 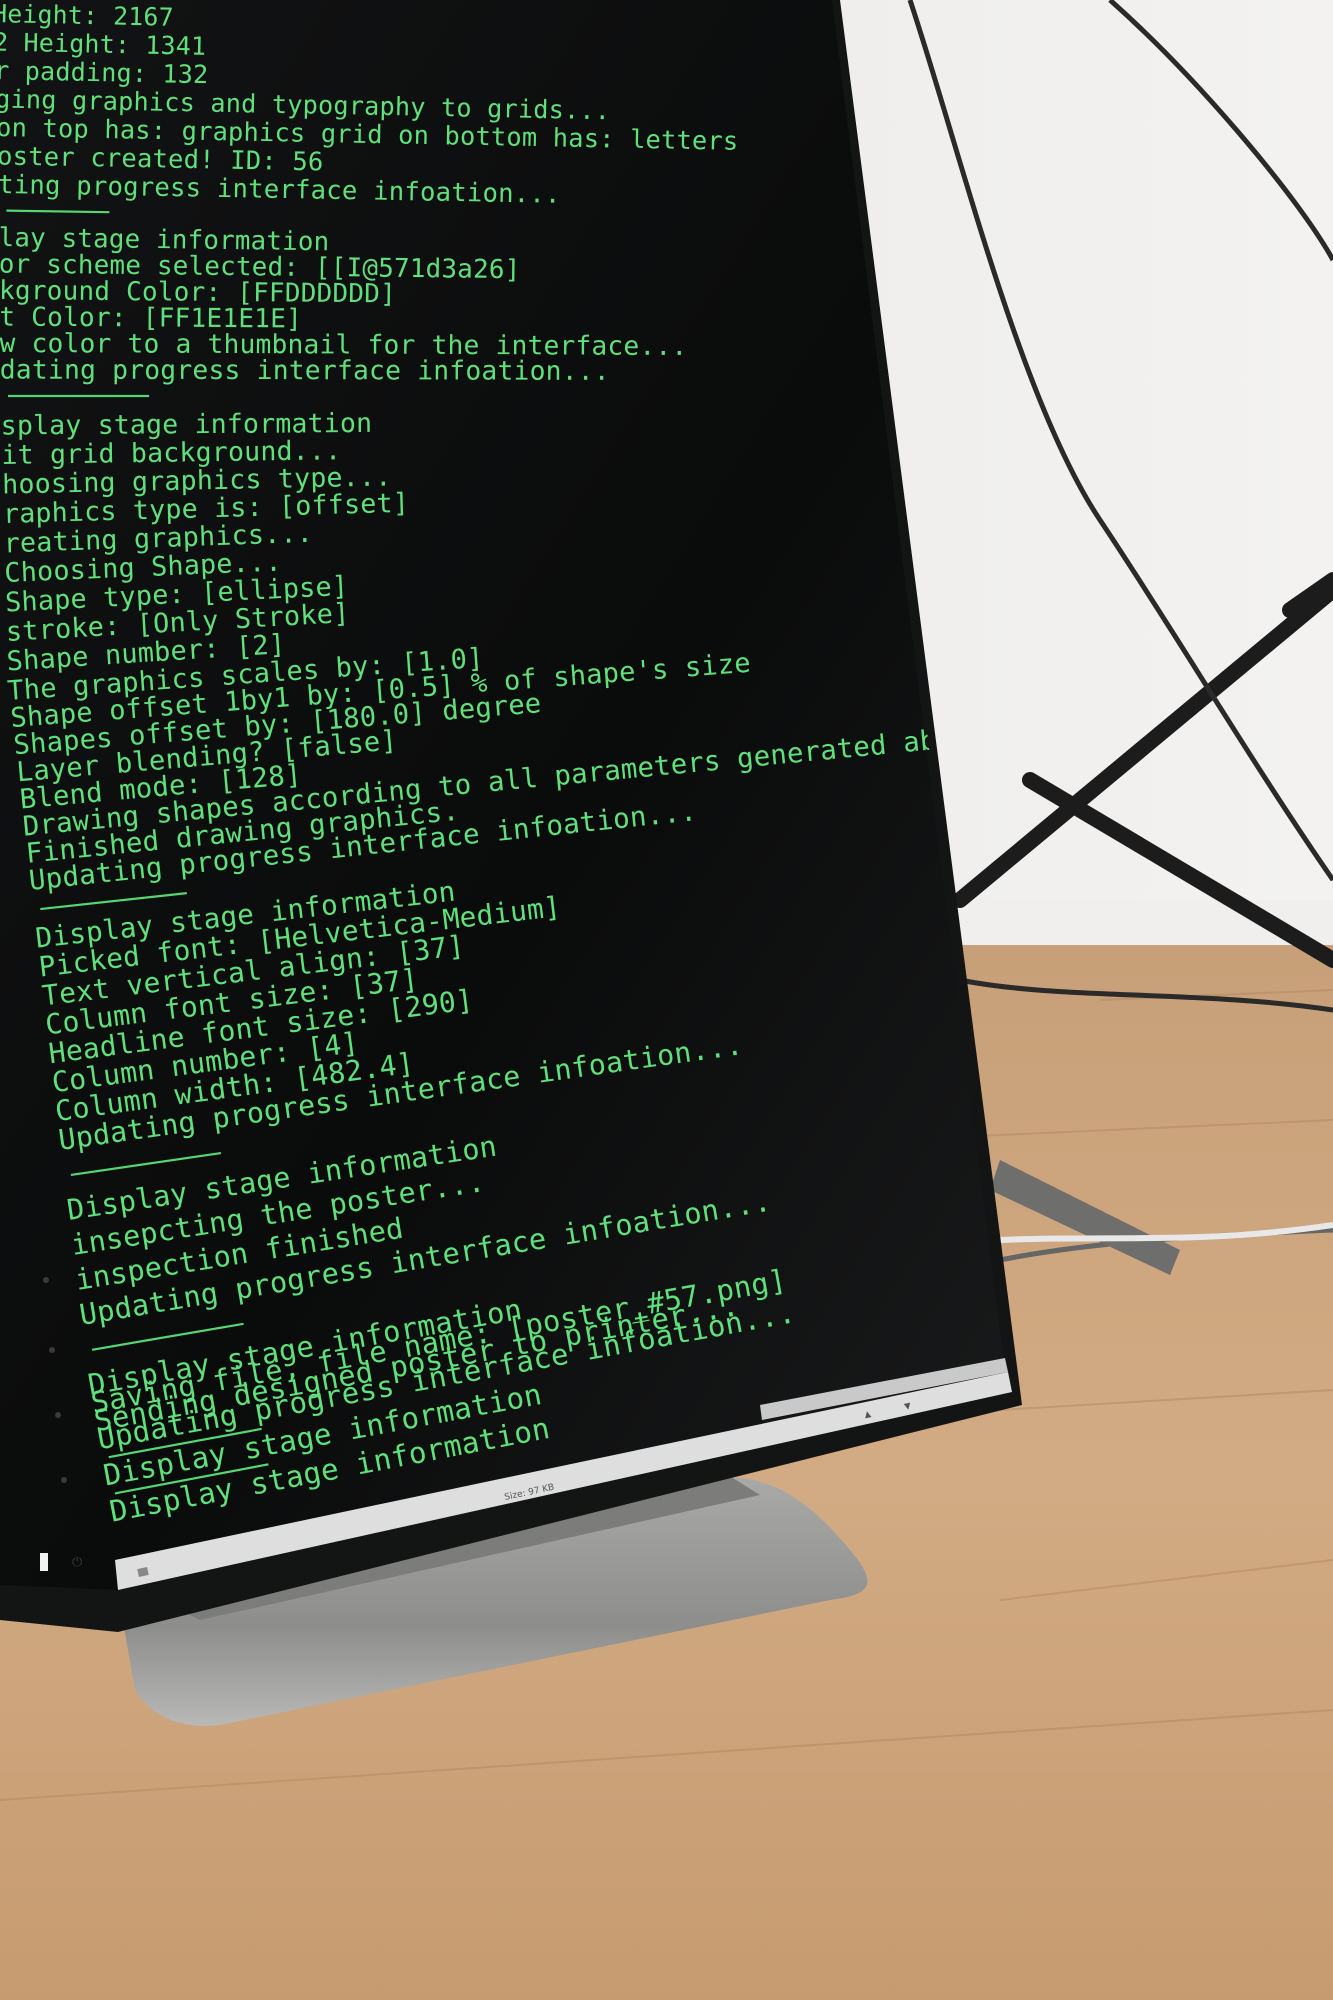 What do you see at coordinates (77, 1562) in the screenshot?
I see `power-button-icon: ⏻` at bounding box center [77, 1562].